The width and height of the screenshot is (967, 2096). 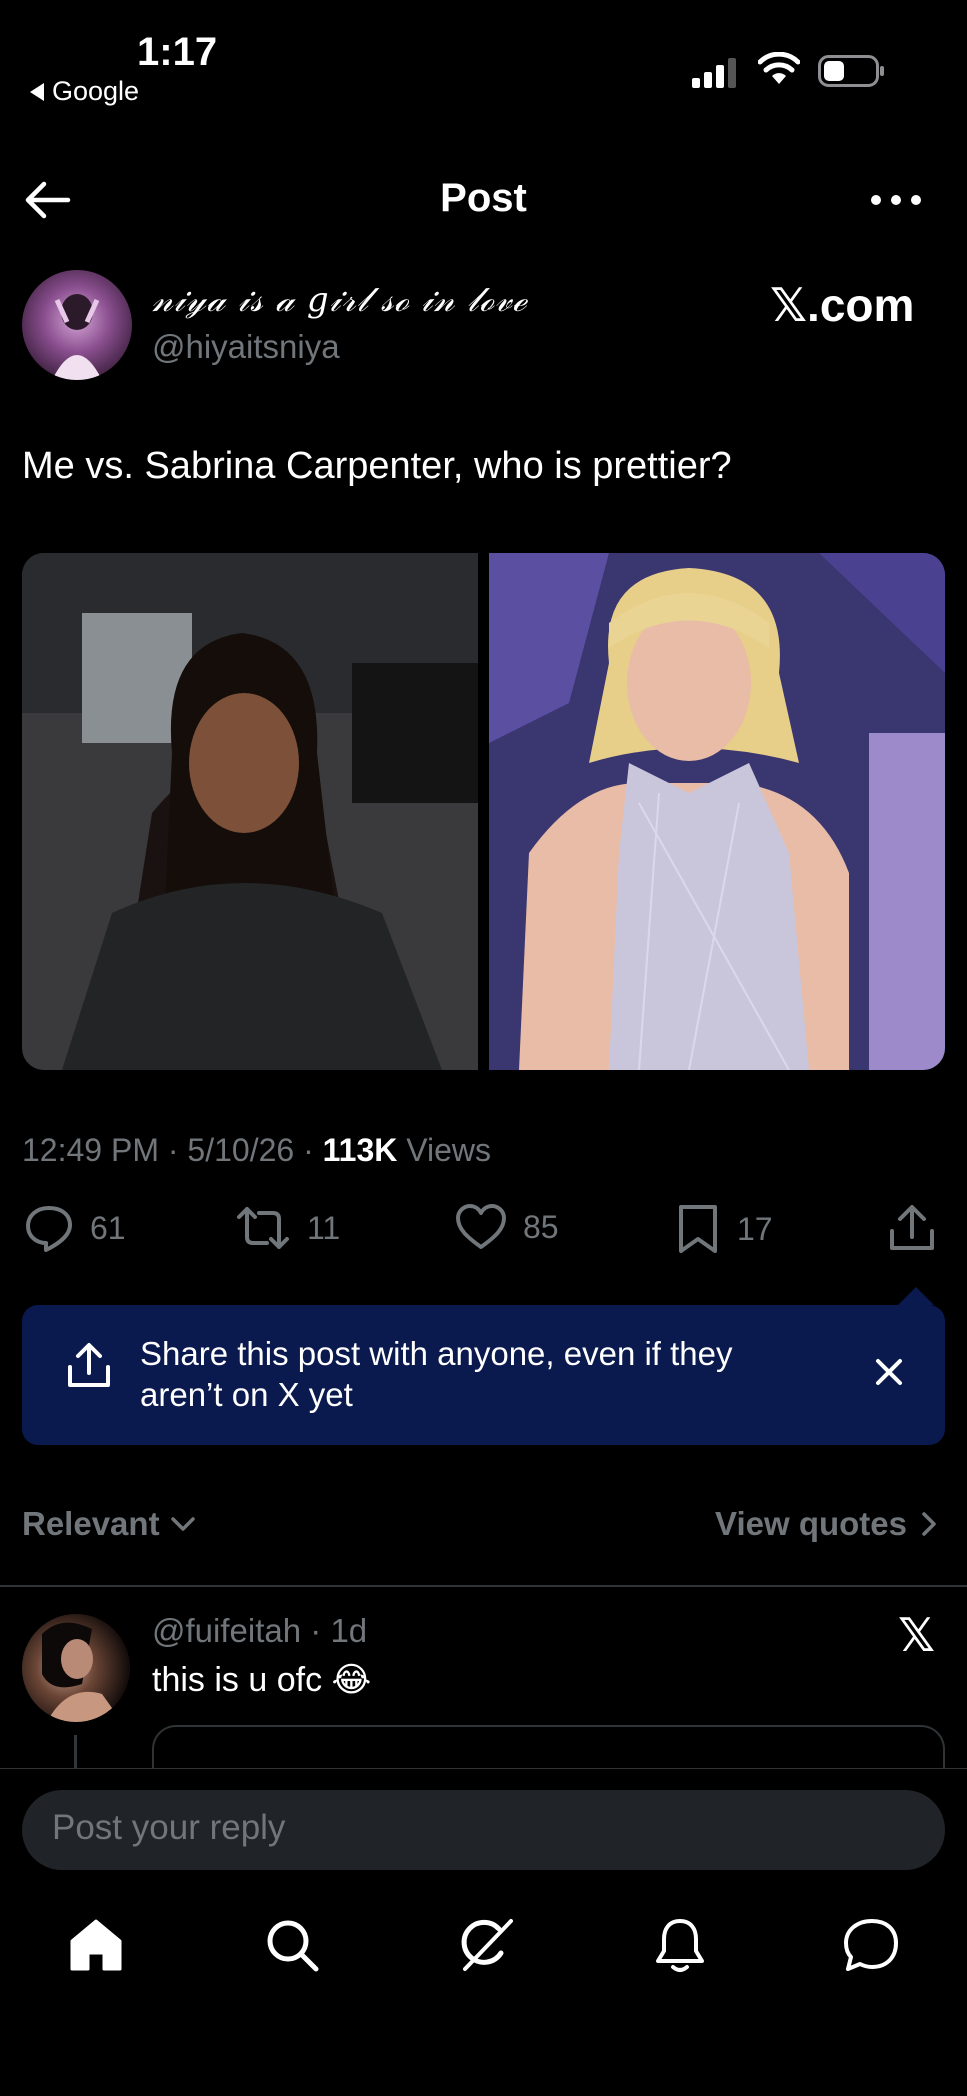 I want to click on bookmark-button: 17, so click(x=724, y=1229).